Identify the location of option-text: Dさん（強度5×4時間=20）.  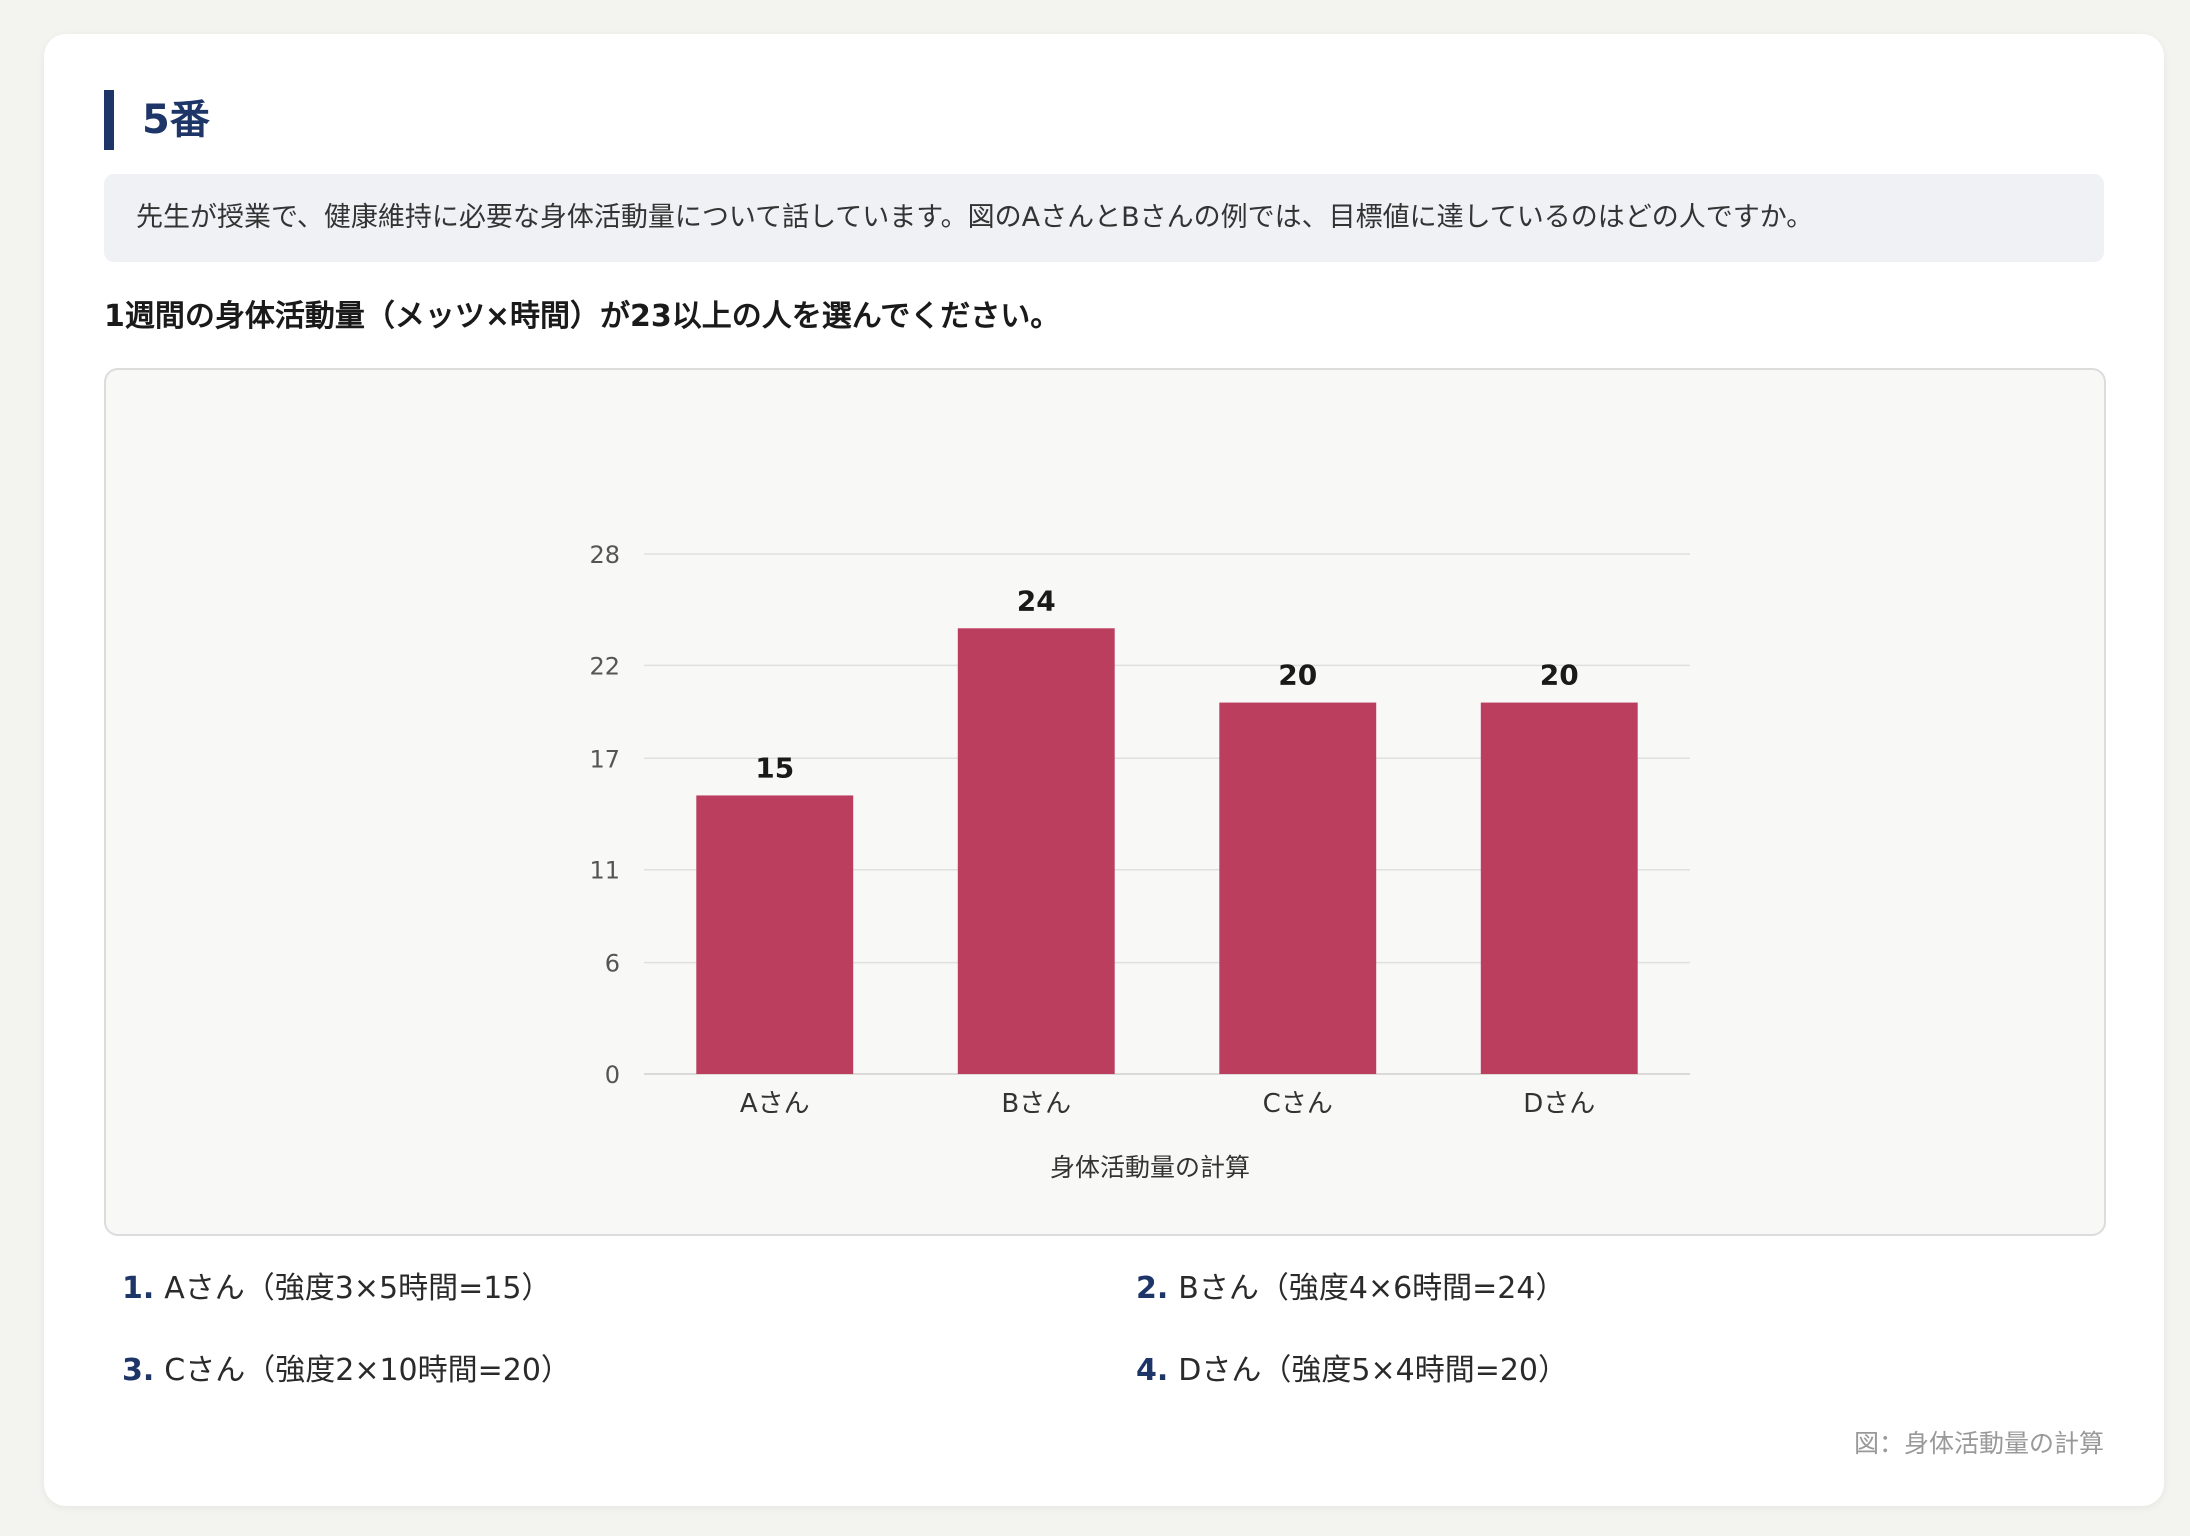
(1373, 1370).